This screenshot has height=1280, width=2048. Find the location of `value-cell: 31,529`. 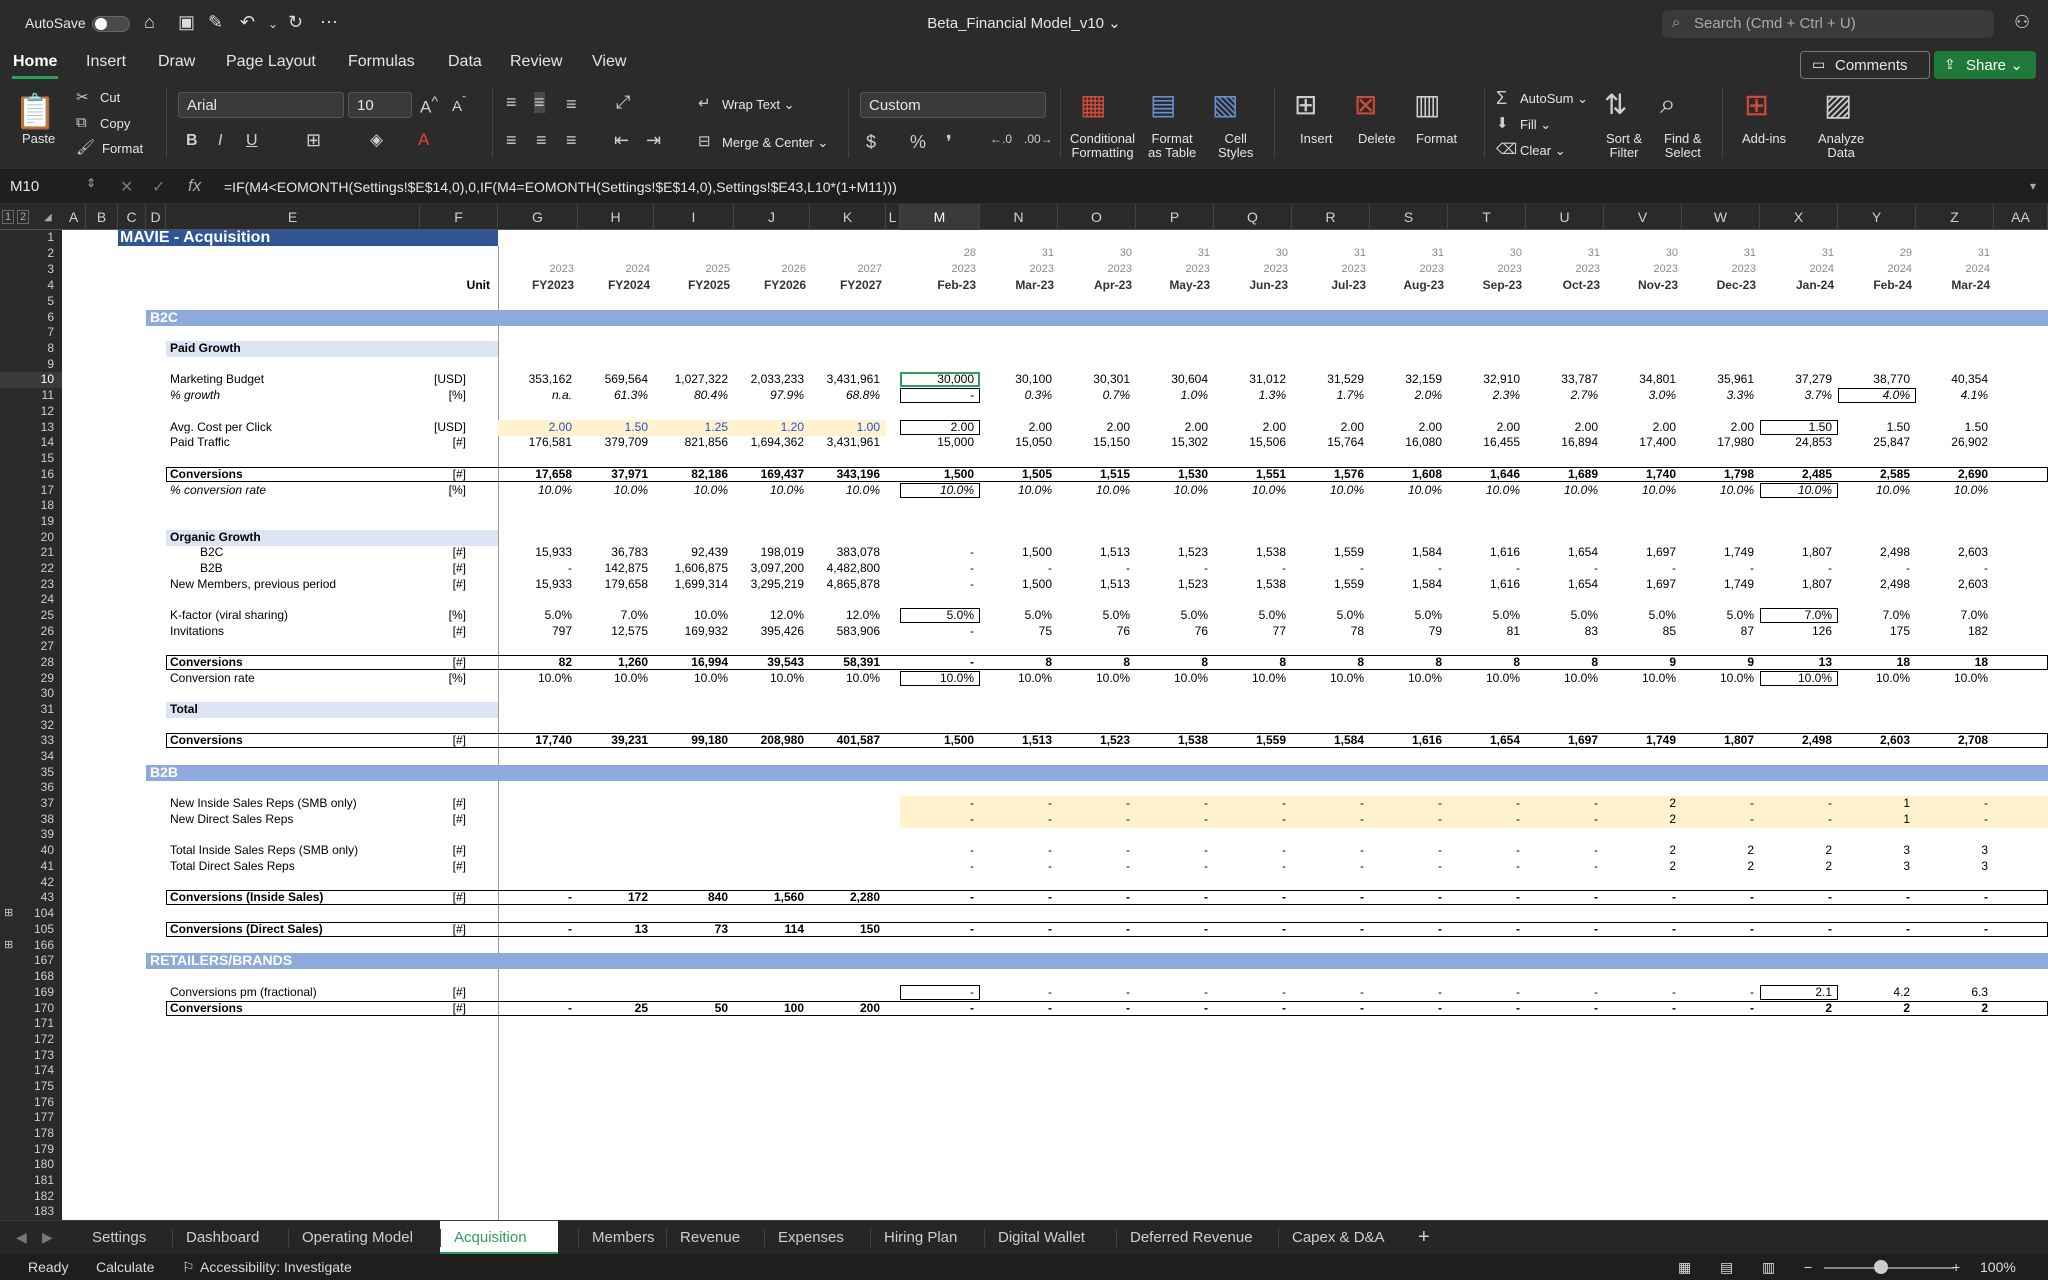

value-cell: 31,529 is located at coordinates (1328, 379).